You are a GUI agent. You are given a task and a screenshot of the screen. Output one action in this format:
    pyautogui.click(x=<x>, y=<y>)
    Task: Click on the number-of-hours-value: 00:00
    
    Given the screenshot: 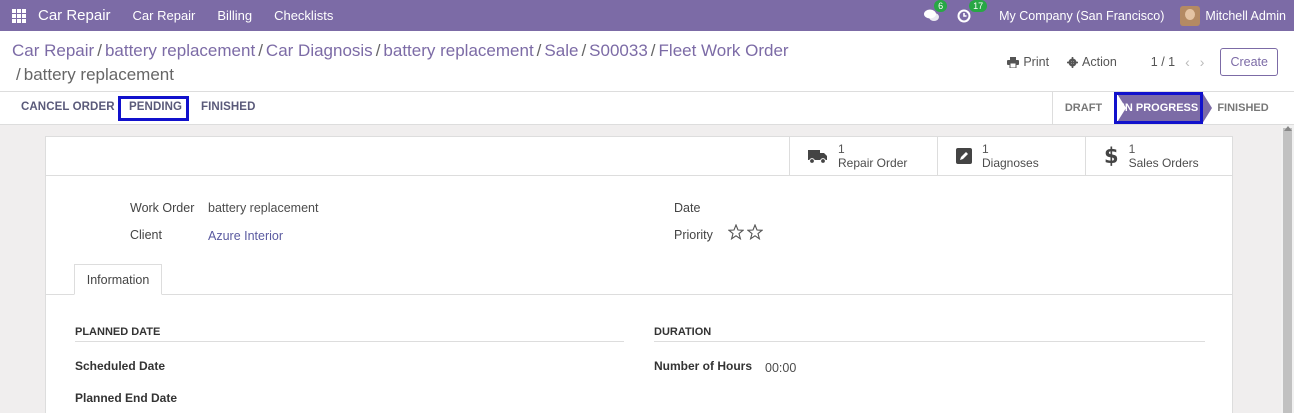 What is the action you would take?
    pyautogui.click(x=781, y=368)
    